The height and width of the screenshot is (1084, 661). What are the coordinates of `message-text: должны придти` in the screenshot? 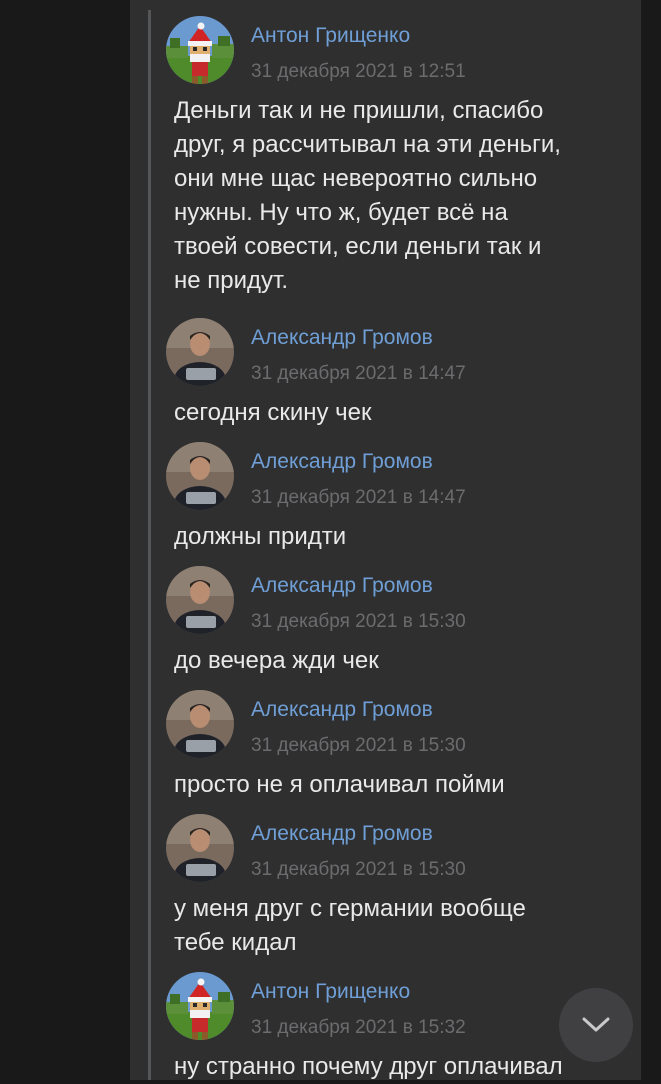 It's located at (260, 536).